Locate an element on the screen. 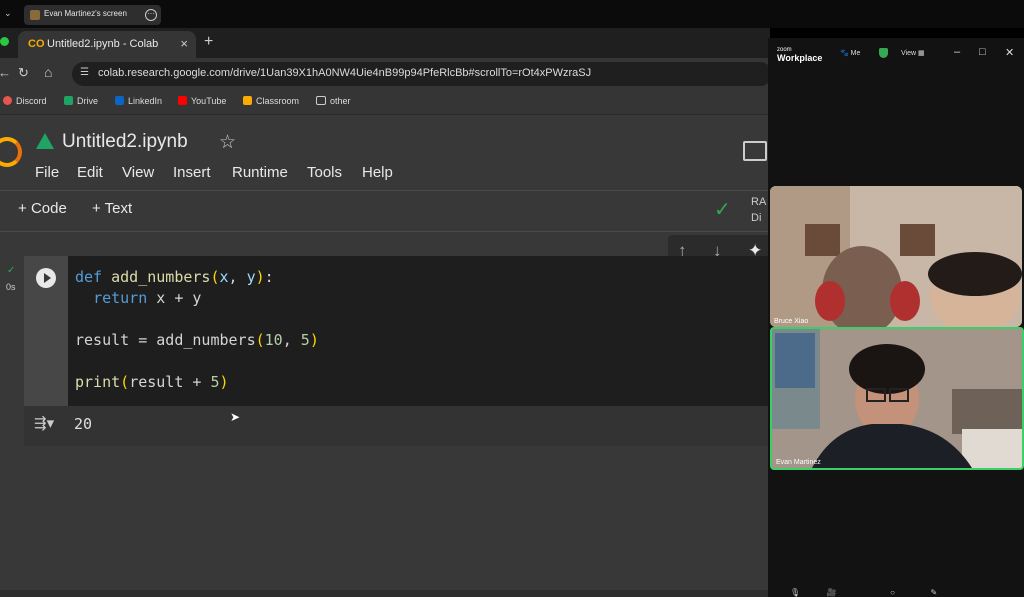 The height and width of the screenshot is (597, 1024). site-info-icon: ☰ is located at coordinates (84, 72).